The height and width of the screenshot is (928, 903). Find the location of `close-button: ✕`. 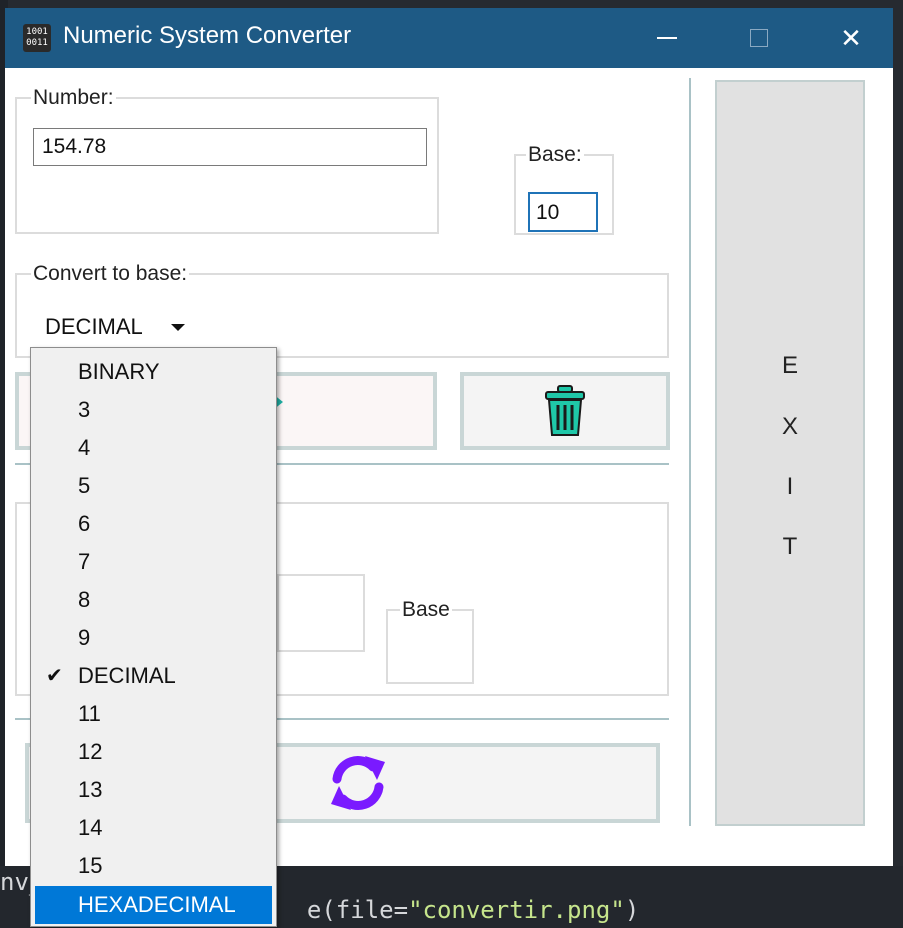

close-button: ✕ is located at coordinates (851, 38).